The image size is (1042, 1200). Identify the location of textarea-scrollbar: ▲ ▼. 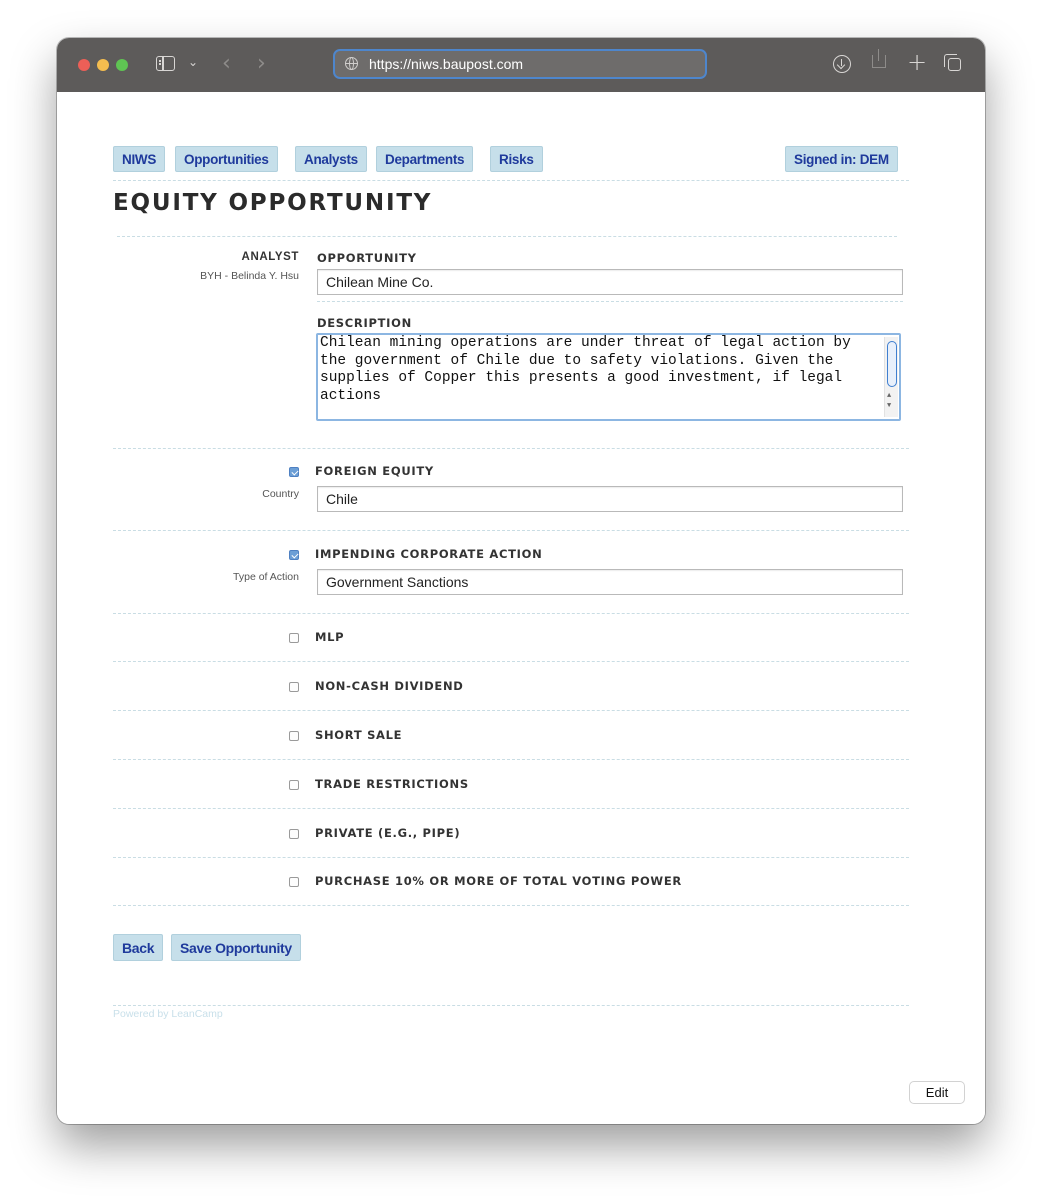
(891, 377).